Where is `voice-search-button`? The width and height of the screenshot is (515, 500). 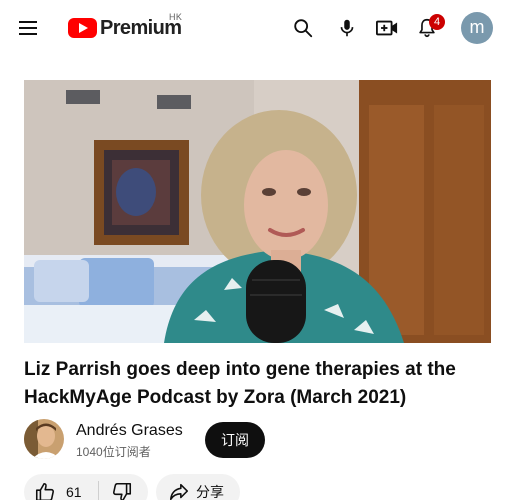
voice-search-button is located at coordinates (347, 28).